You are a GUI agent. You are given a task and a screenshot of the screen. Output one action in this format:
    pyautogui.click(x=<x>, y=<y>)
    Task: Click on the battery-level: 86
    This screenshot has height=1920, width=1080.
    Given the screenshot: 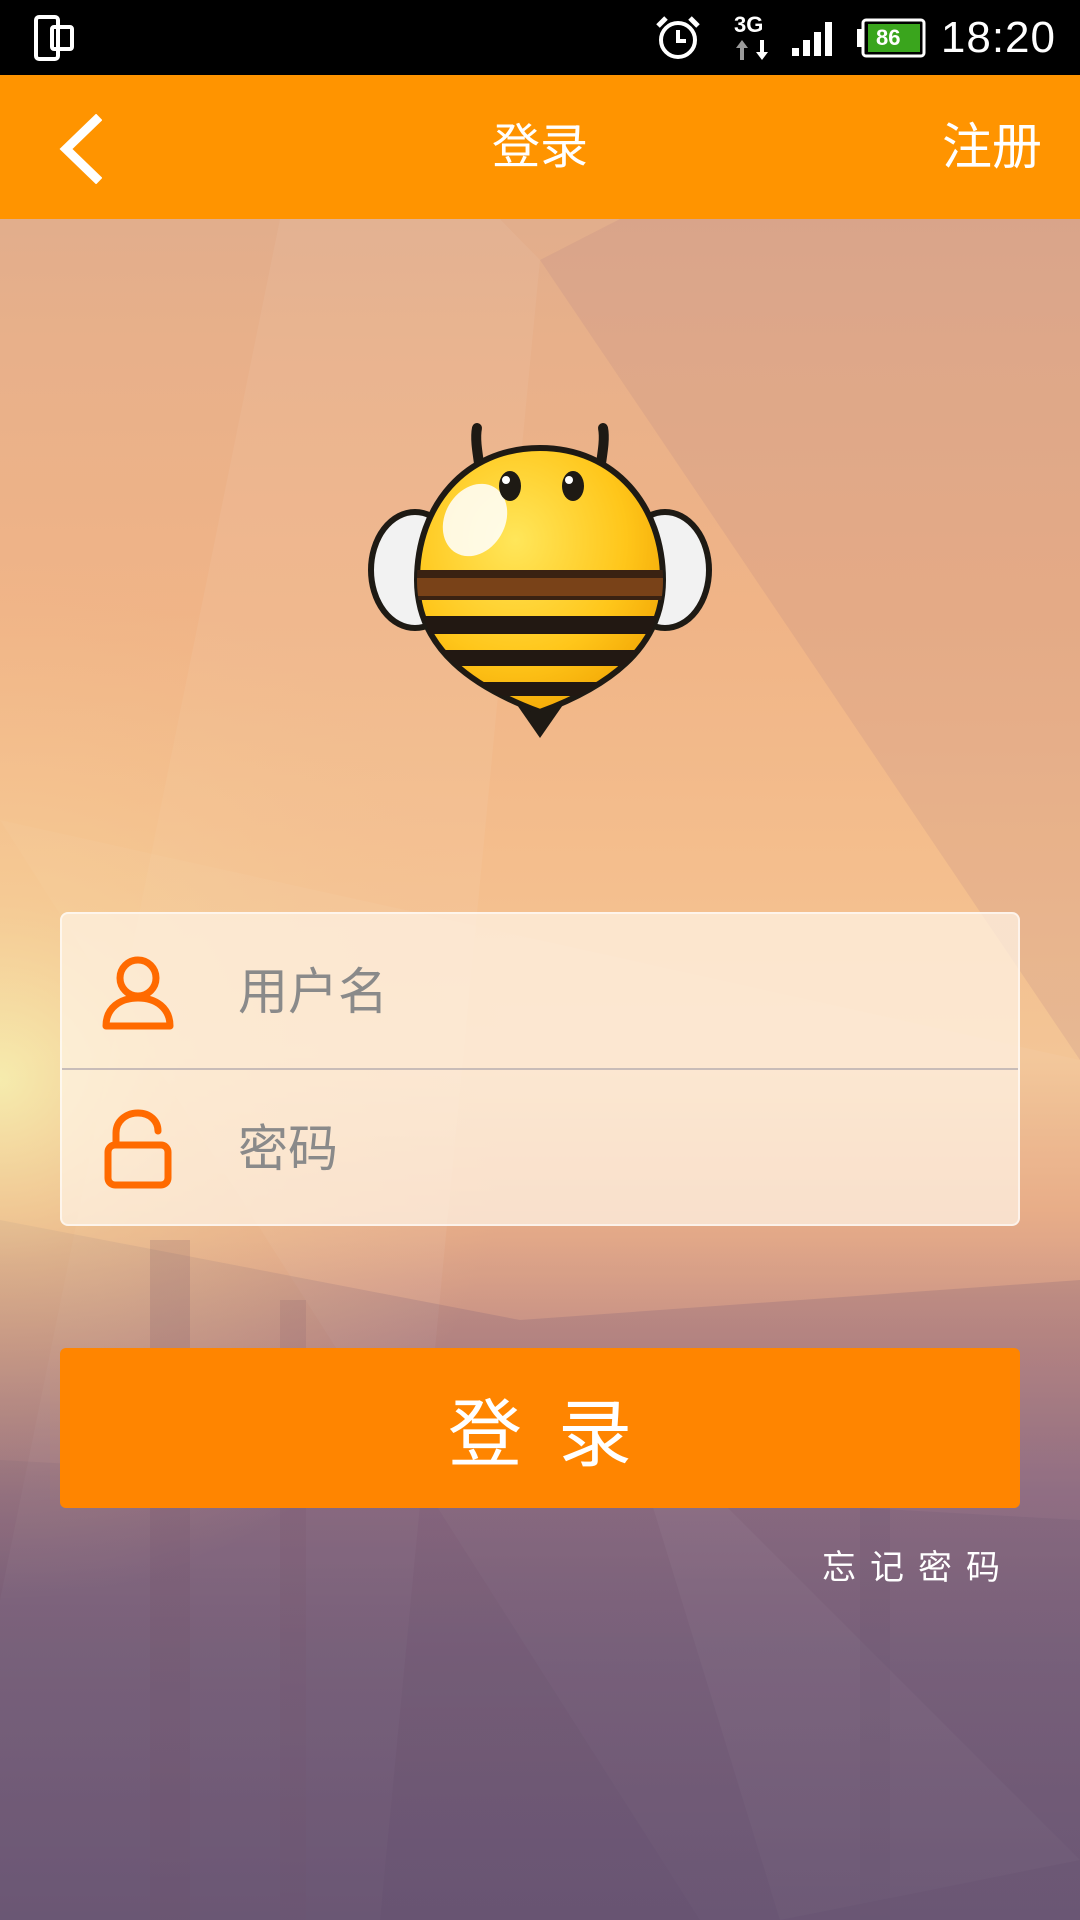 What is the action you would take?
    pyautogui.click(x=888, y=37)
    